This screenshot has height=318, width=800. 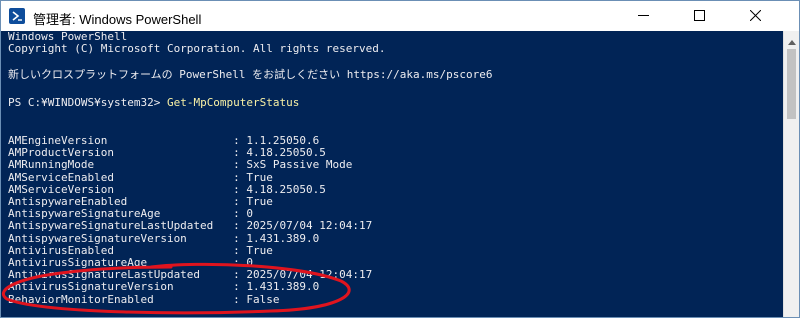 What do you see at coordinates (17, 16) in the screenshot?
I see `powershell-icon` at bounding box center [17, 16].